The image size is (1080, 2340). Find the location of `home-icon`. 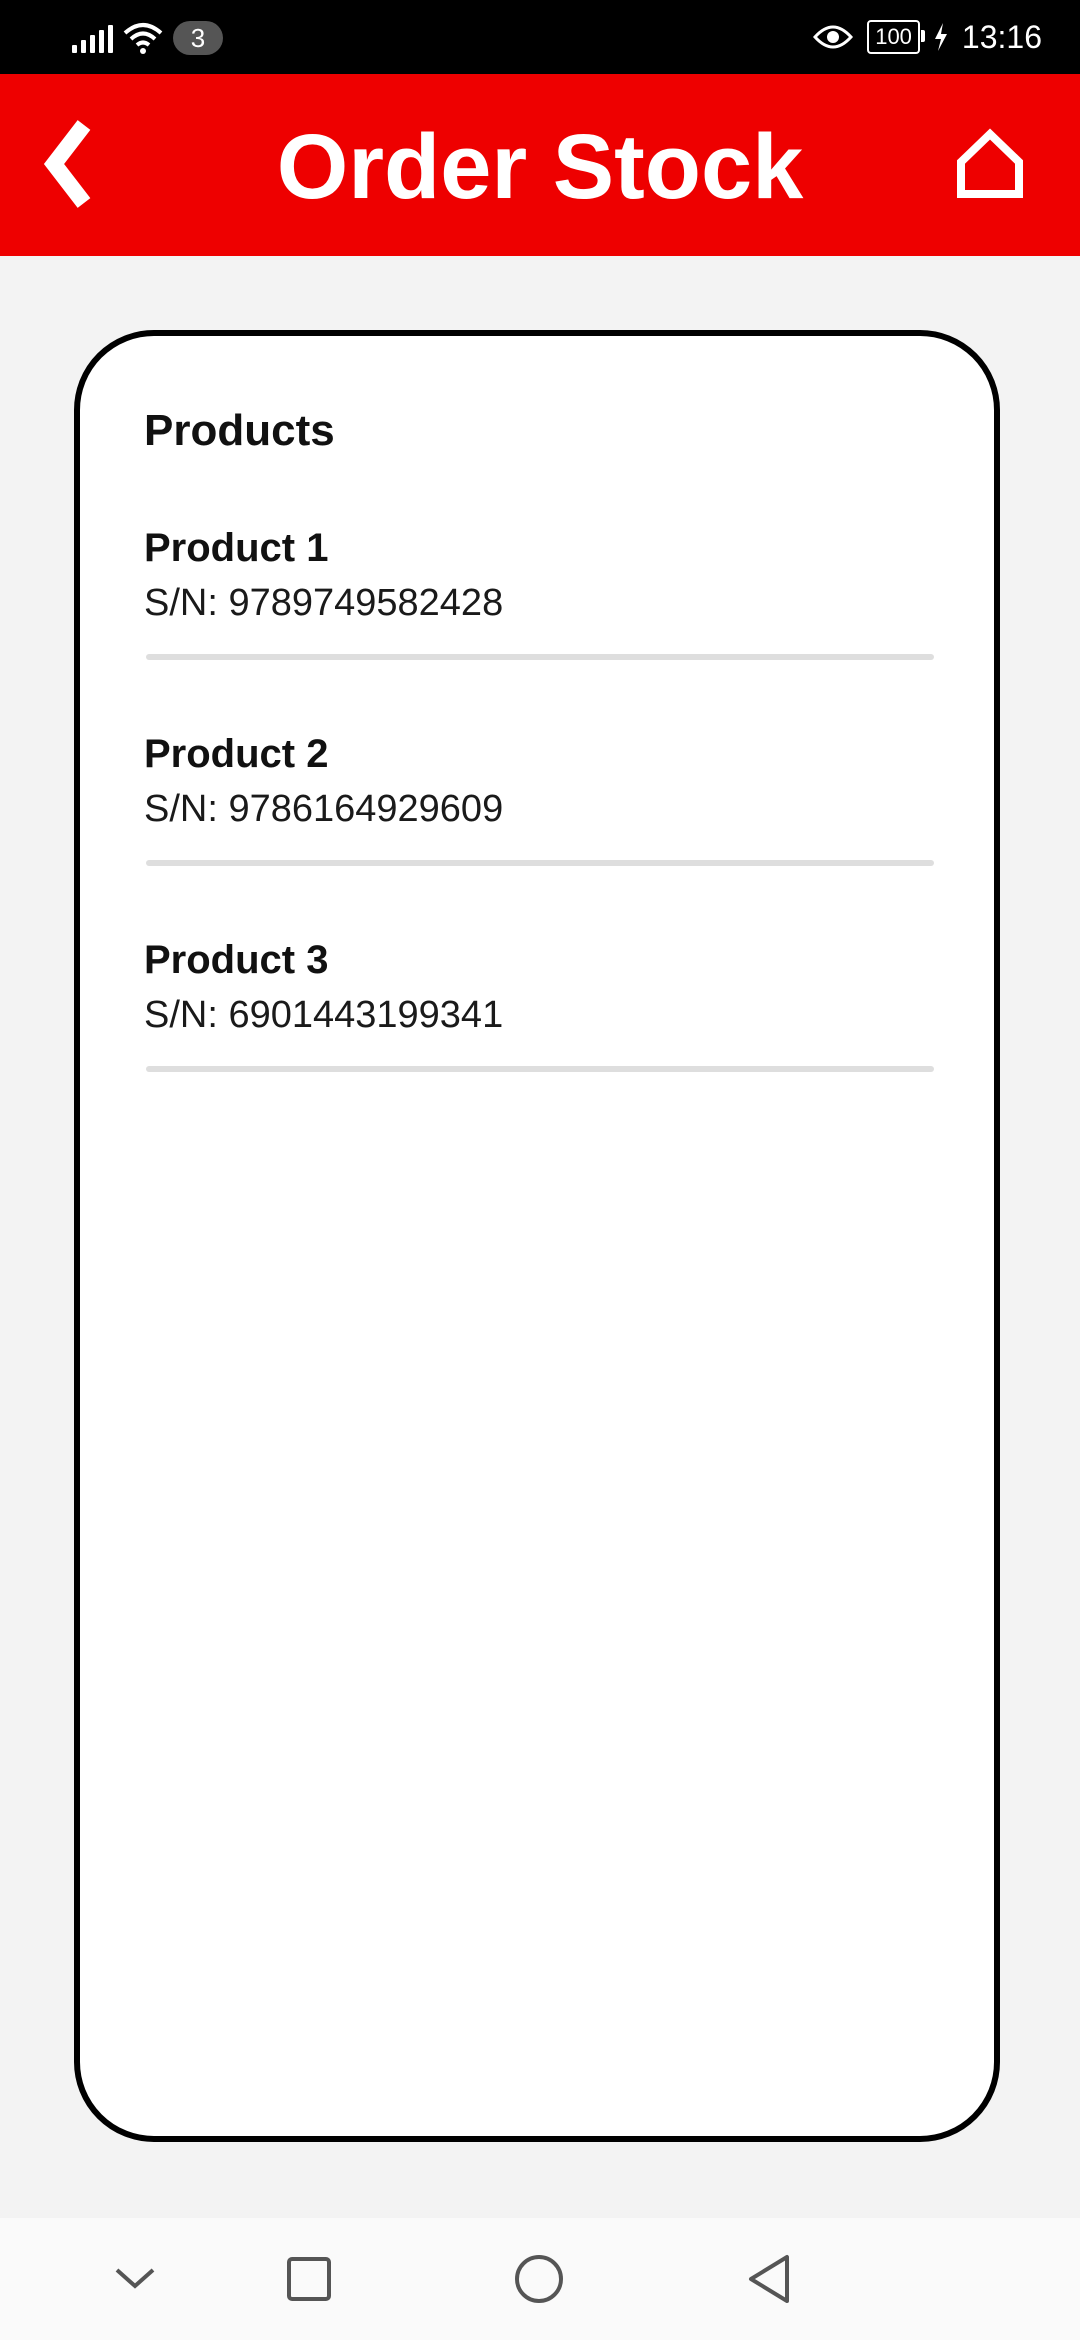

home-icon is located at coordinates (990, 163).